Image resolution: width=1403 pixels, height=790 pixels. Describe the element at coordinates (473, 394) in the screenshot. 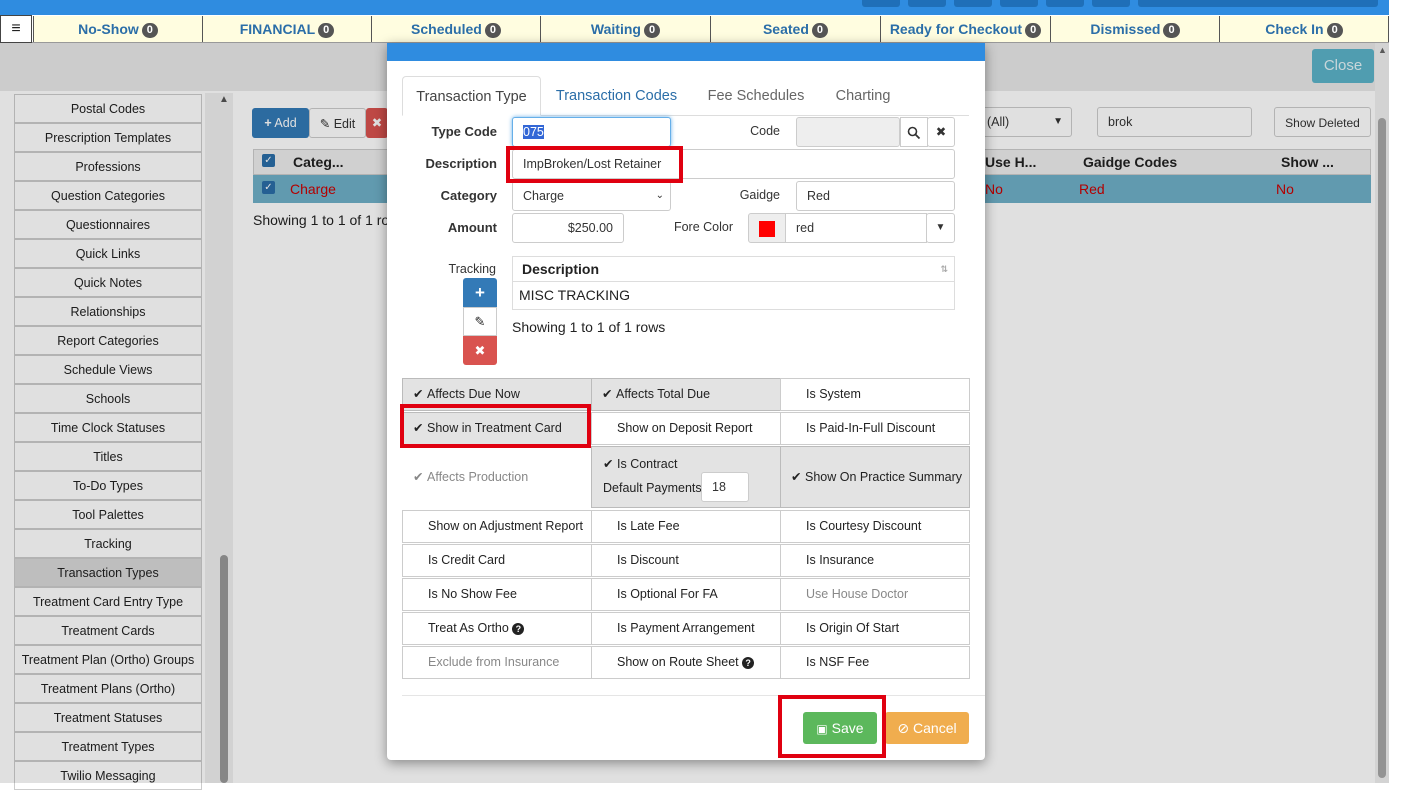

I see `option-label: Affects Due Now` at that location.